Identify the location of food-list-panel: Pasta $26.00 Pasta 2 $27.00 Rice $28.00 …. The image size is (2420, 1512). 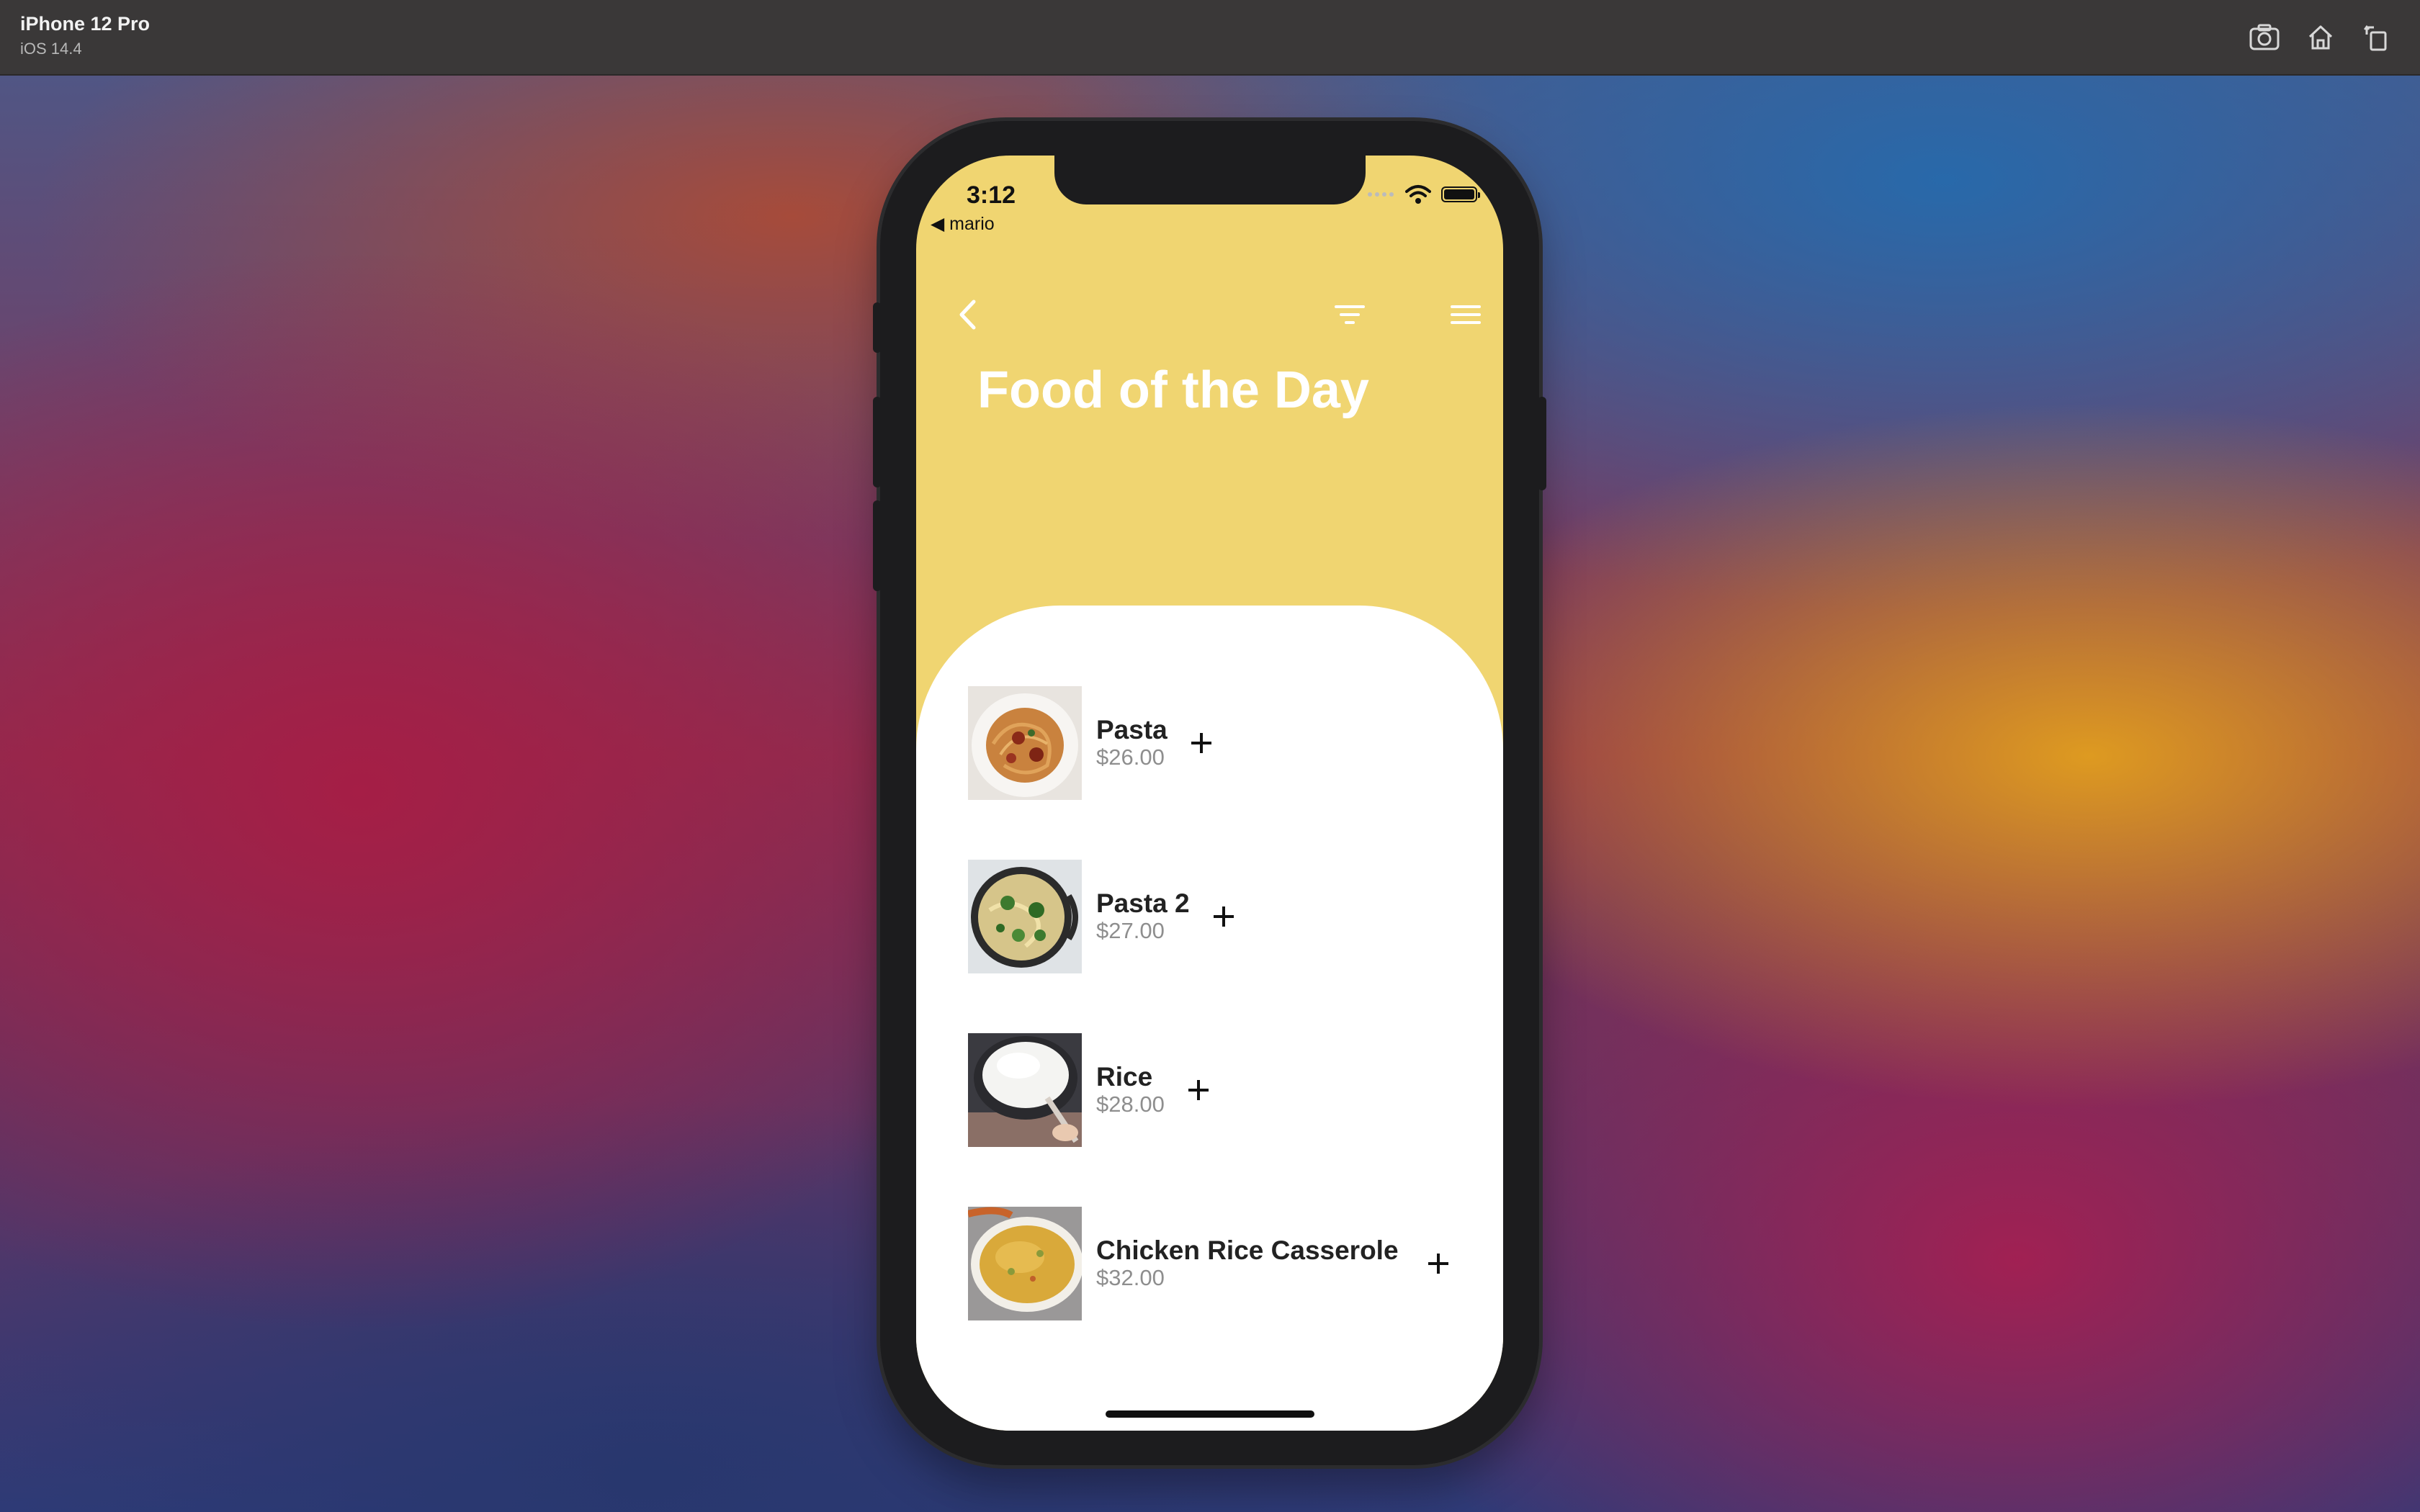
(1209, 1018).